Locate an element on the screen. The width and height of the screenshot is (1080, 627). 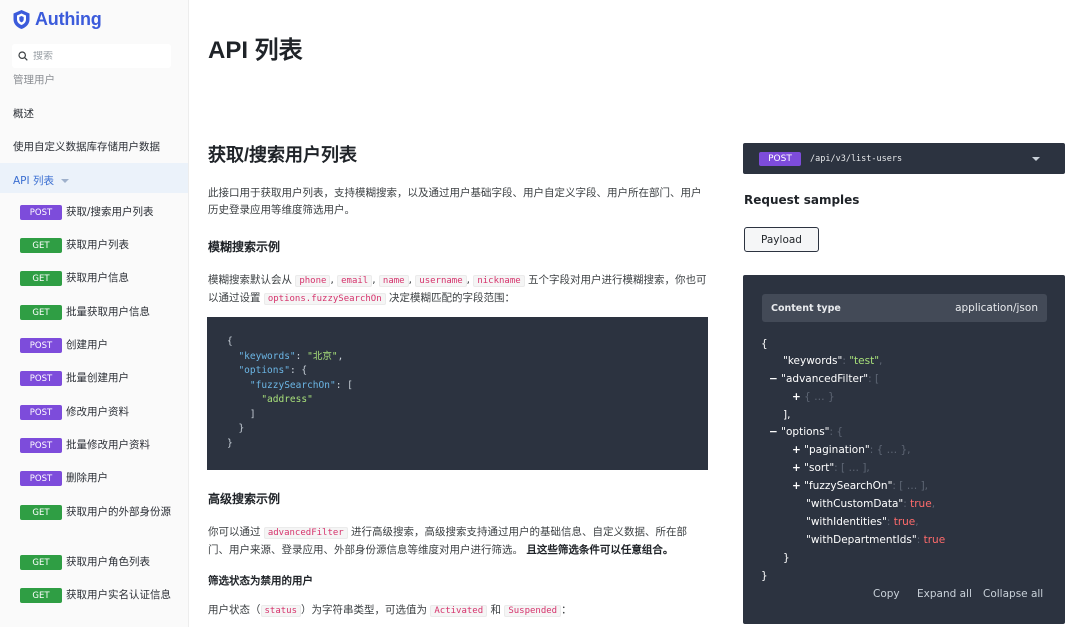
endpoint-label: 获取用户角色列表 is located at coordinates (108, 562).